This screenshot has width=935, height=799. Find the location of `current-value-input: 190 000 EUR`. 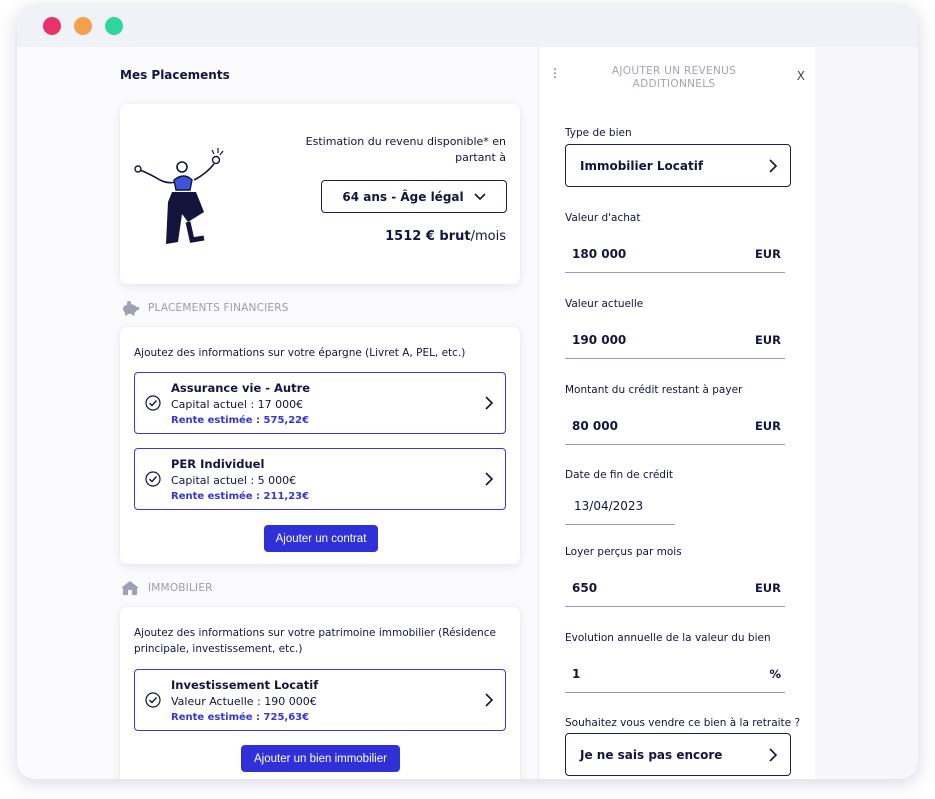

current-value-input: 190 000 EUR is located at coordinates (675, 340).